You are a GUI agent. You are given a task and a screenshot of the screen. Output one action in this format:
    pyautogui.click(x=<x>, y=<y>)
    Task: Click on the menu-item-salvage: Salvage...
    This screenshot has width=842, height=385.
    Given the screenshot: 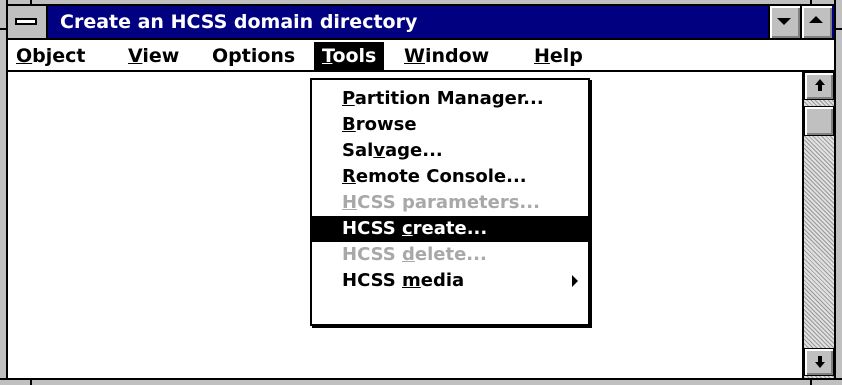 What is the action you would take?
    pyautogui.click(x=450, y=151)
    